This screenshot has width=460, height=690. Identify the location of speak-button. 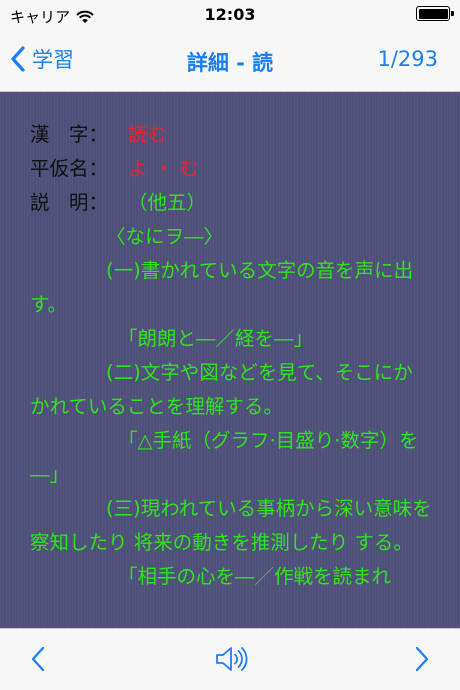
(231, 661).